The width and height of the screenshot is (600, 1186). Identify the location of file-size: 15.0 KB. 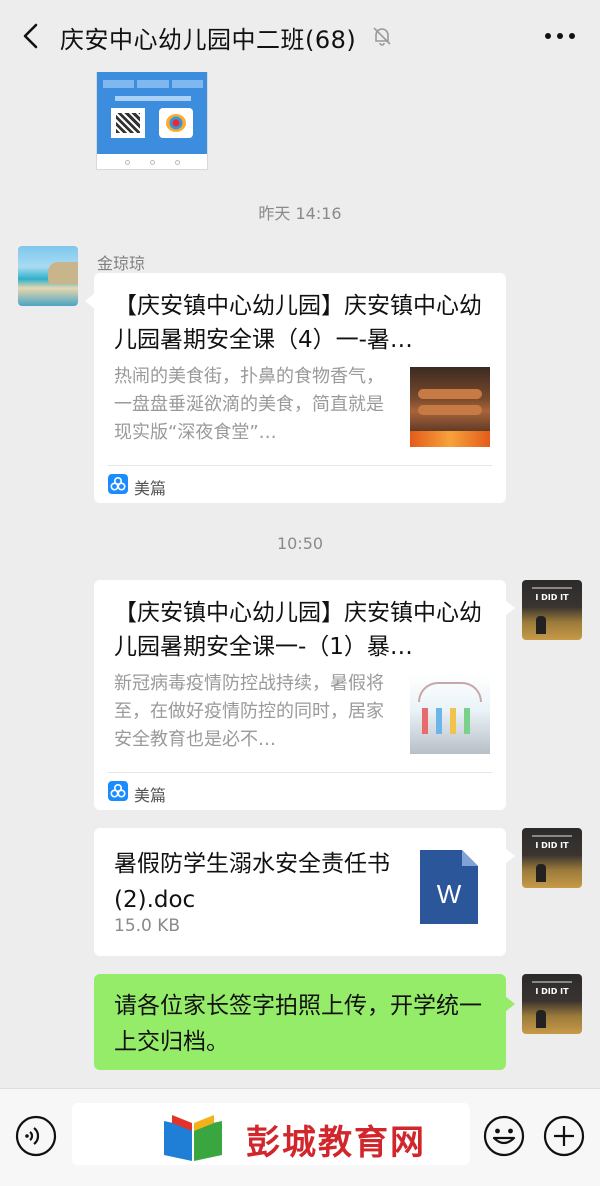
(147, 926).